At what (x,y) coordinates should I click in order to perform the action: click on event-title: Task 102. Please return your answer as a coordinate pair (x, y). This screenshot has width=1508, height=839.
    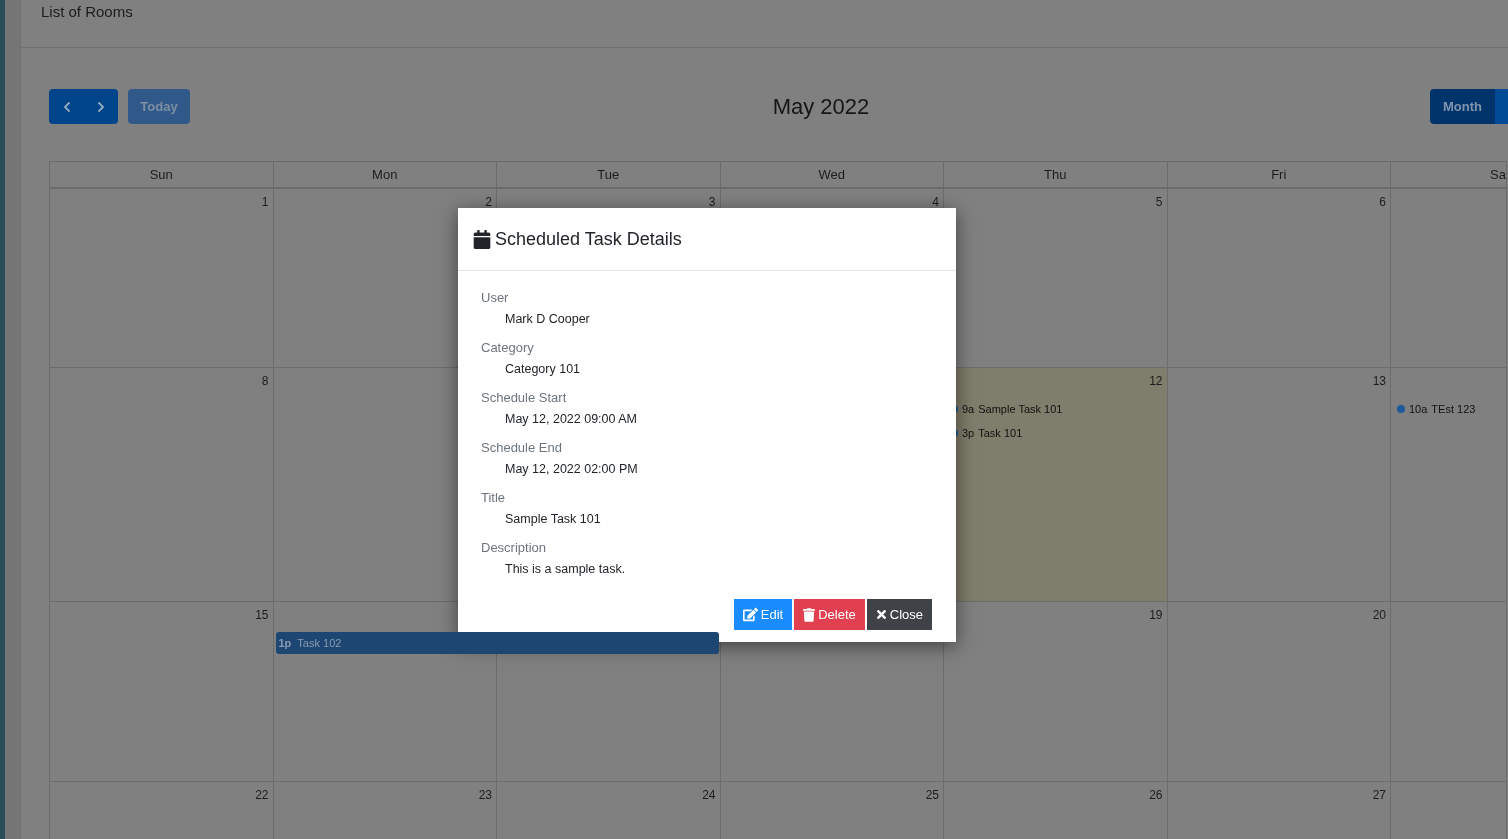
    Looking at the image, I should click on (319, 643).